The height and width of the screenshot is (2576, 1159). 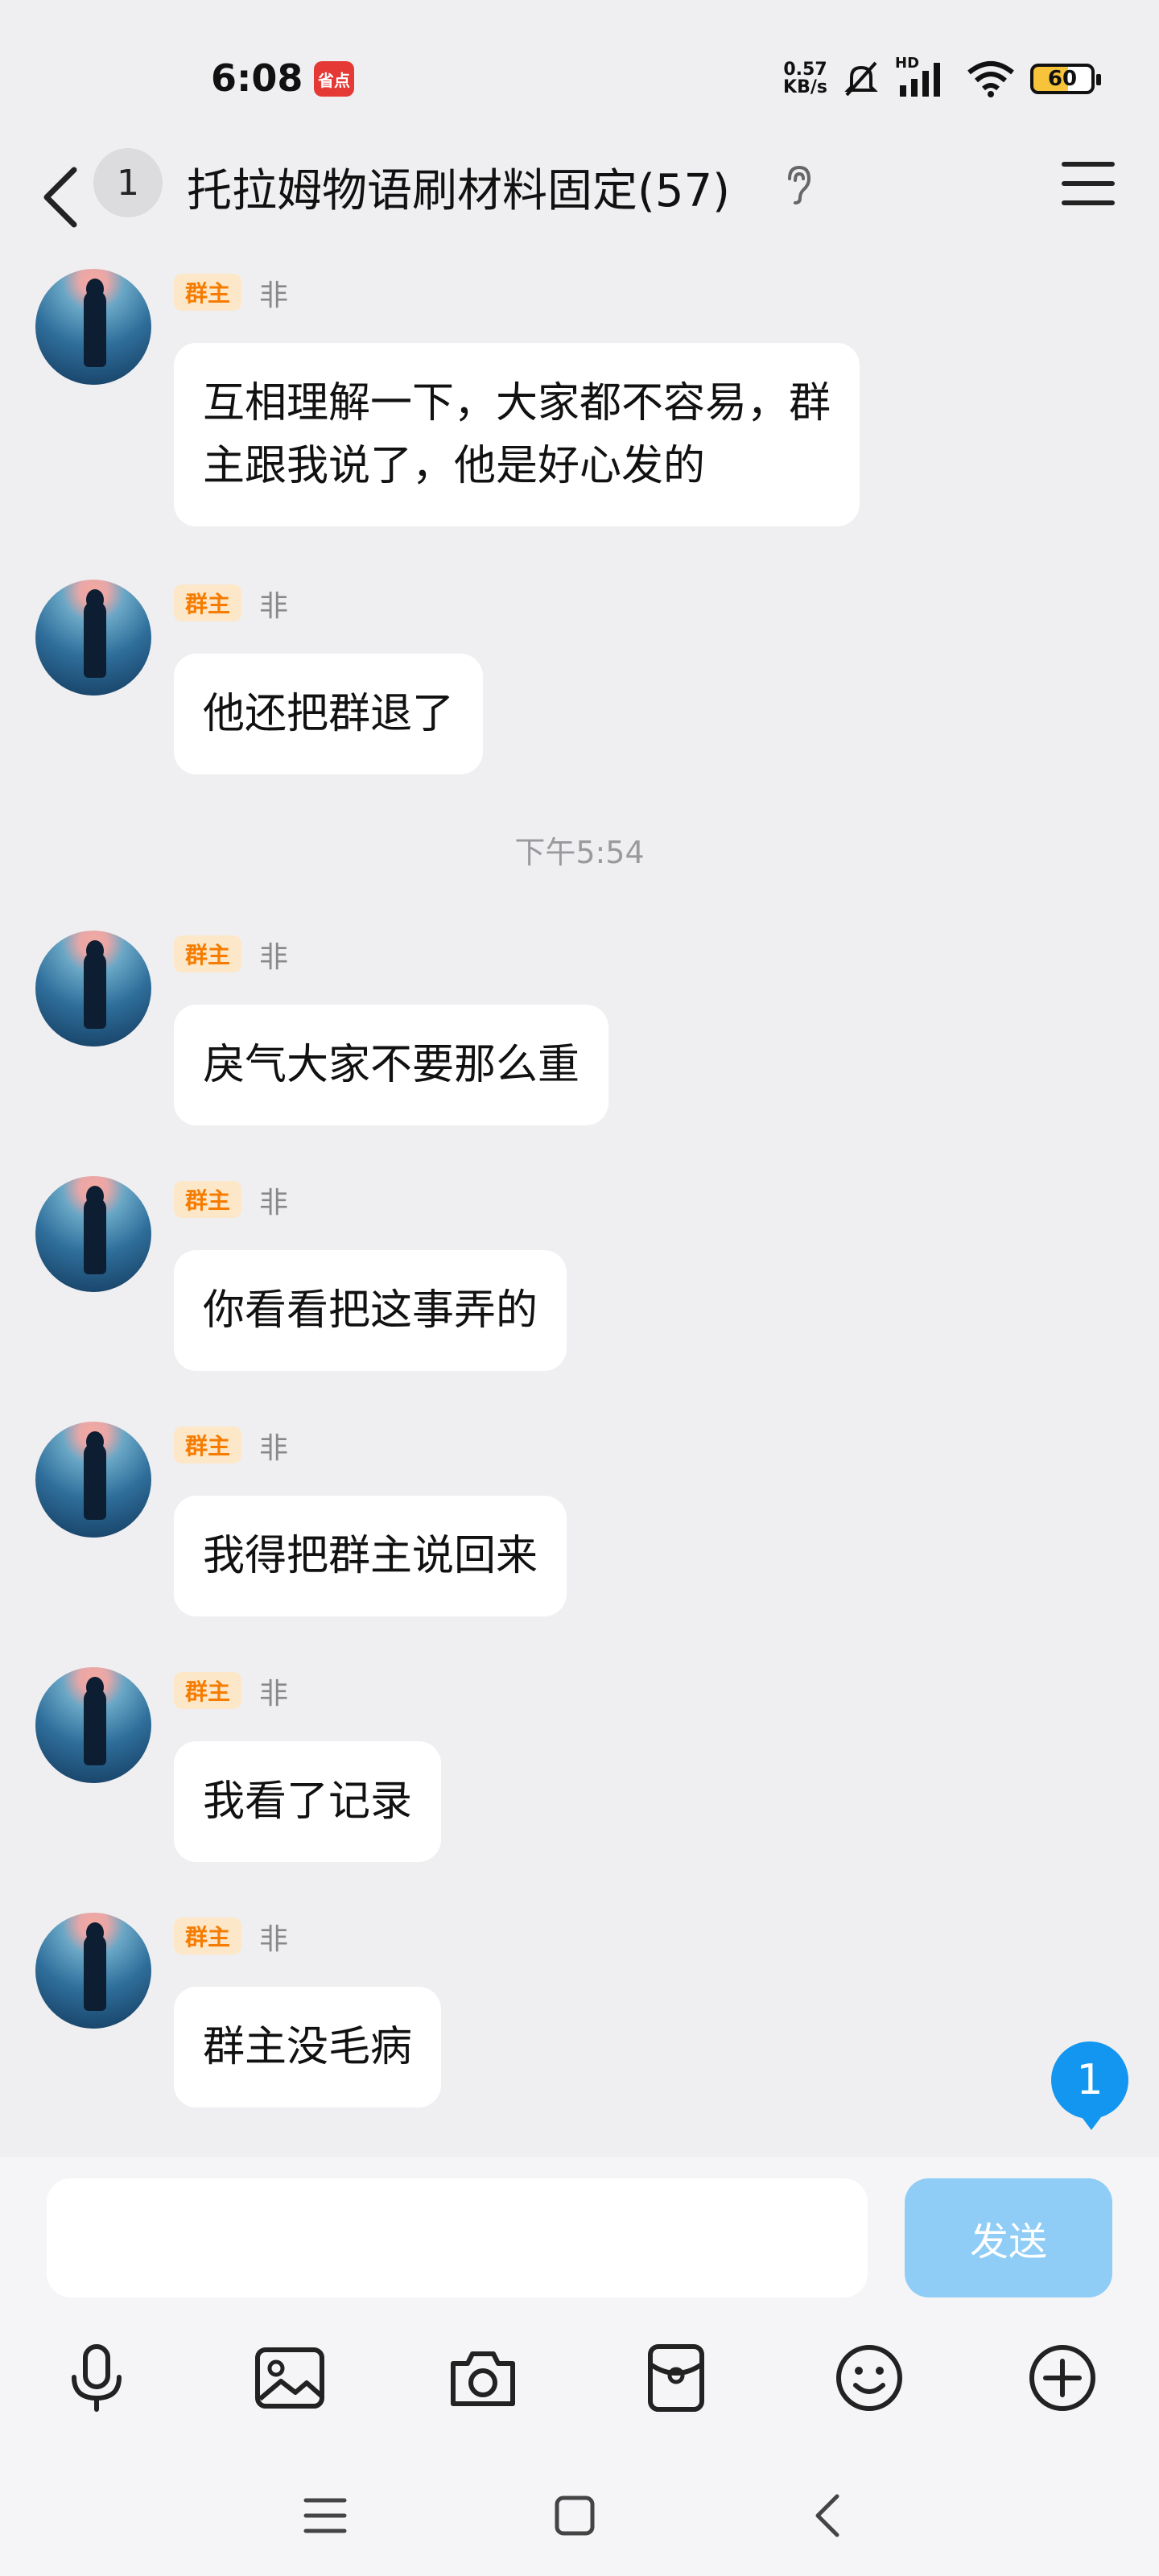 I want to click on plus-icon, so click(x=1062, y=2378).